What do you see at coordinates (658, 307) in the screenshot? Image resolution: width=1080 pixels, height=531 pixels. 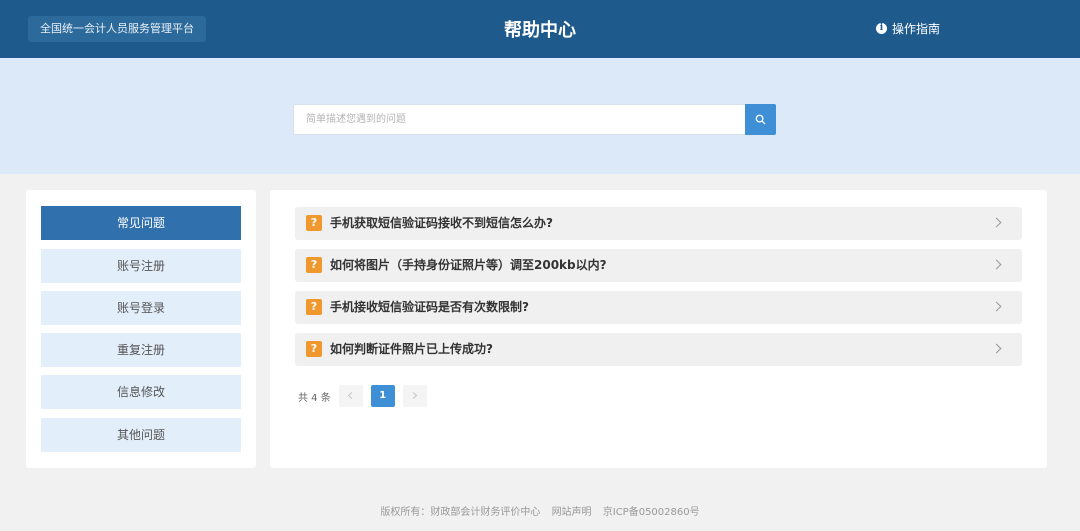 I see `faq-item: ? 手机接收短信验证码是否有次数限制?` at bounding box center [658, 307].